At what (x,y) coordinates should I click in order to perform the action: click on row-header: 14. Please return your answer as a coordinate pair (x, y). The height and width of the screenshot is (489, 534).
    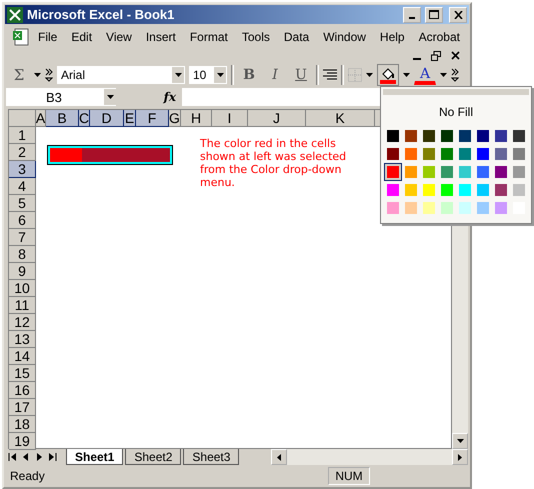
    Looking at the image, I should click on (22, 357).